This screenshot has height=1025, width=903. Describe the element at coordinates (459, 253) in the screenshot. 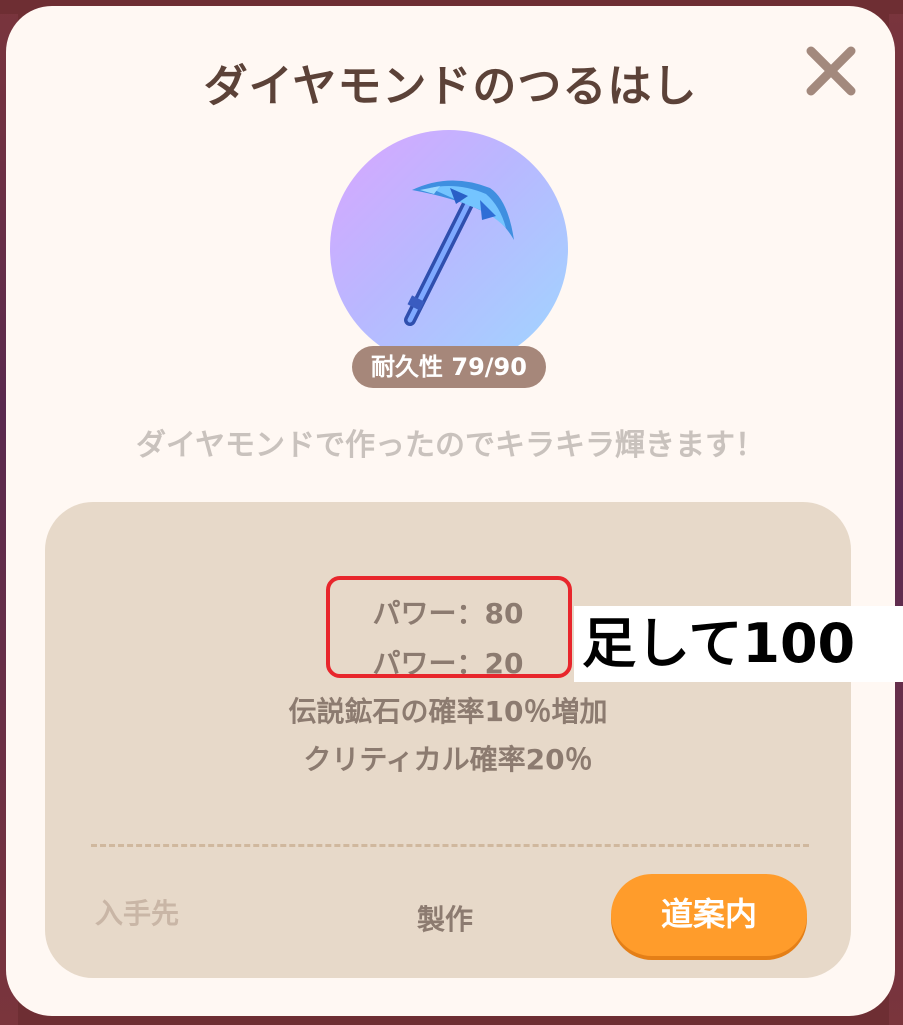

I see `diamond-pickaxe-icon` at that location.